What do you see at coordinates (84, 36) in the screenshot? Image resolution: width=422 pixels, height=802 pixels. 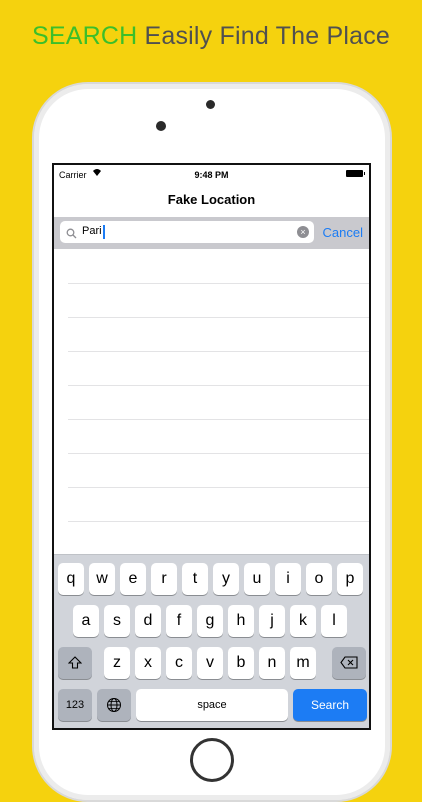 I see `headline-accent: SEARCH` at bounding box center [84, 36].